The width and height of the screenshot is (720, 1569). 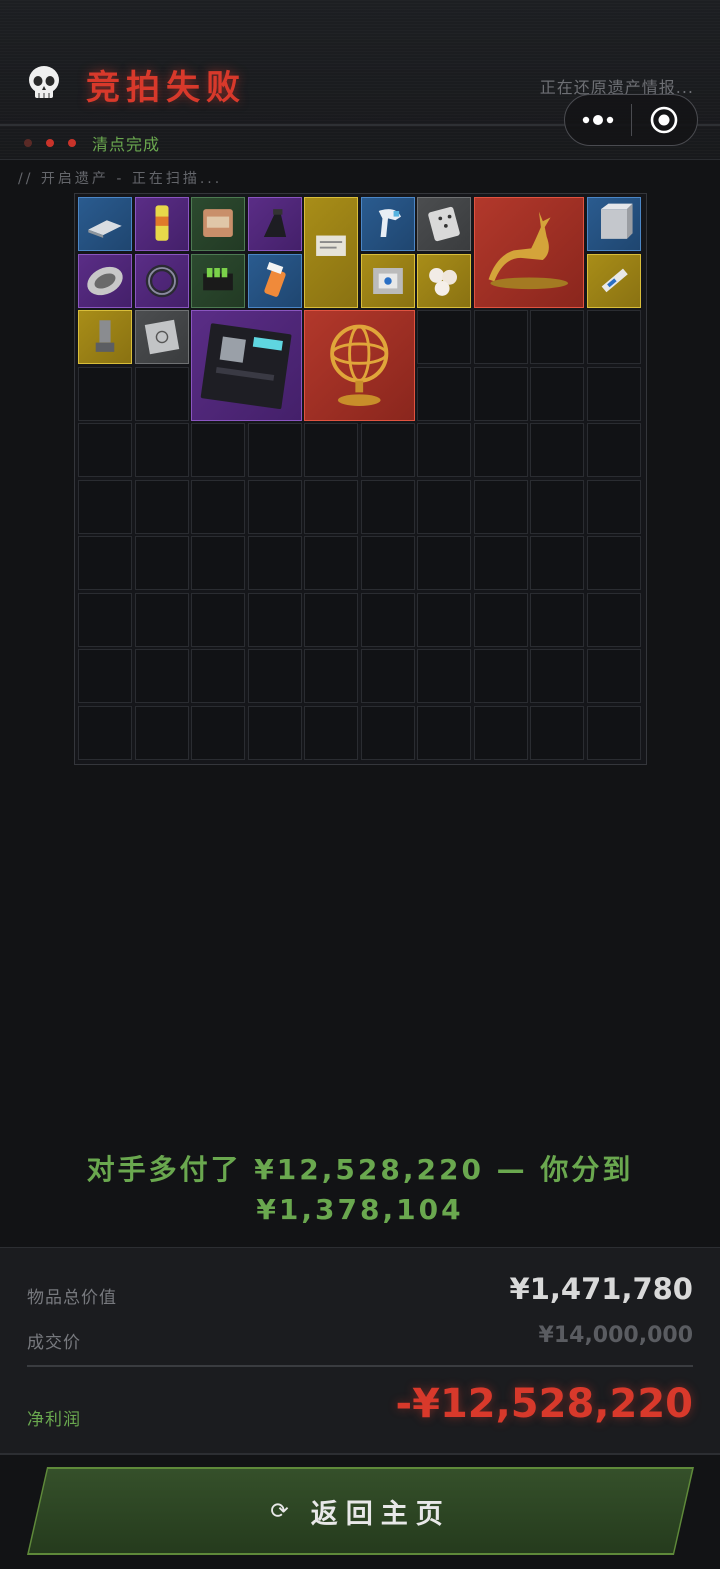 What do you see at coordinates (544, 1404) in the screenshot?
I see `net-profit-value: -¥12,528,220` at bounding box center [544, 1404].